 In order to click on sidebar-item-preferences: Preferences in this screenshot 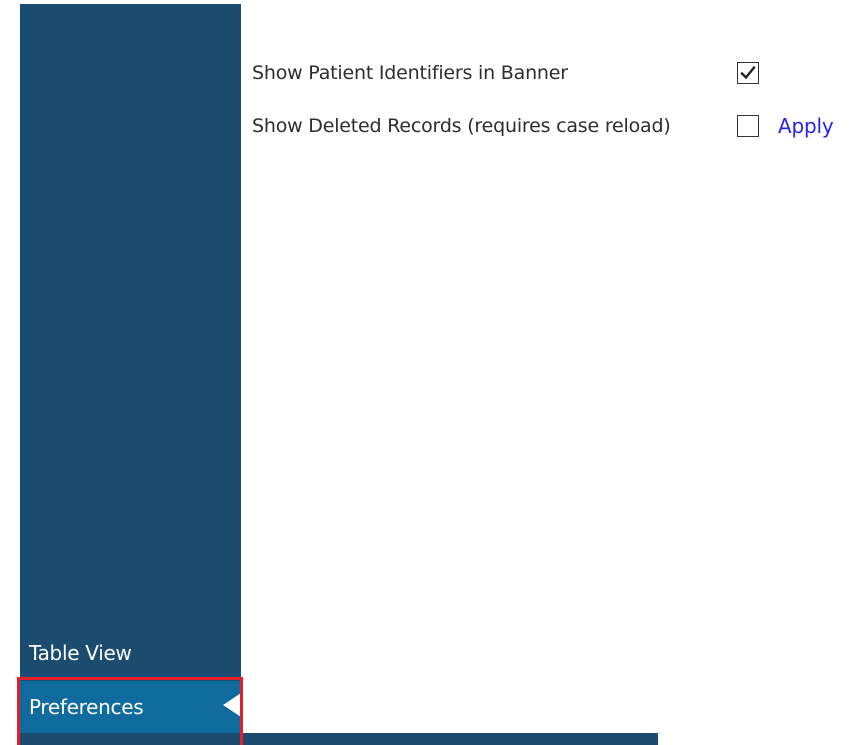, I will do `click(130, 707)`.